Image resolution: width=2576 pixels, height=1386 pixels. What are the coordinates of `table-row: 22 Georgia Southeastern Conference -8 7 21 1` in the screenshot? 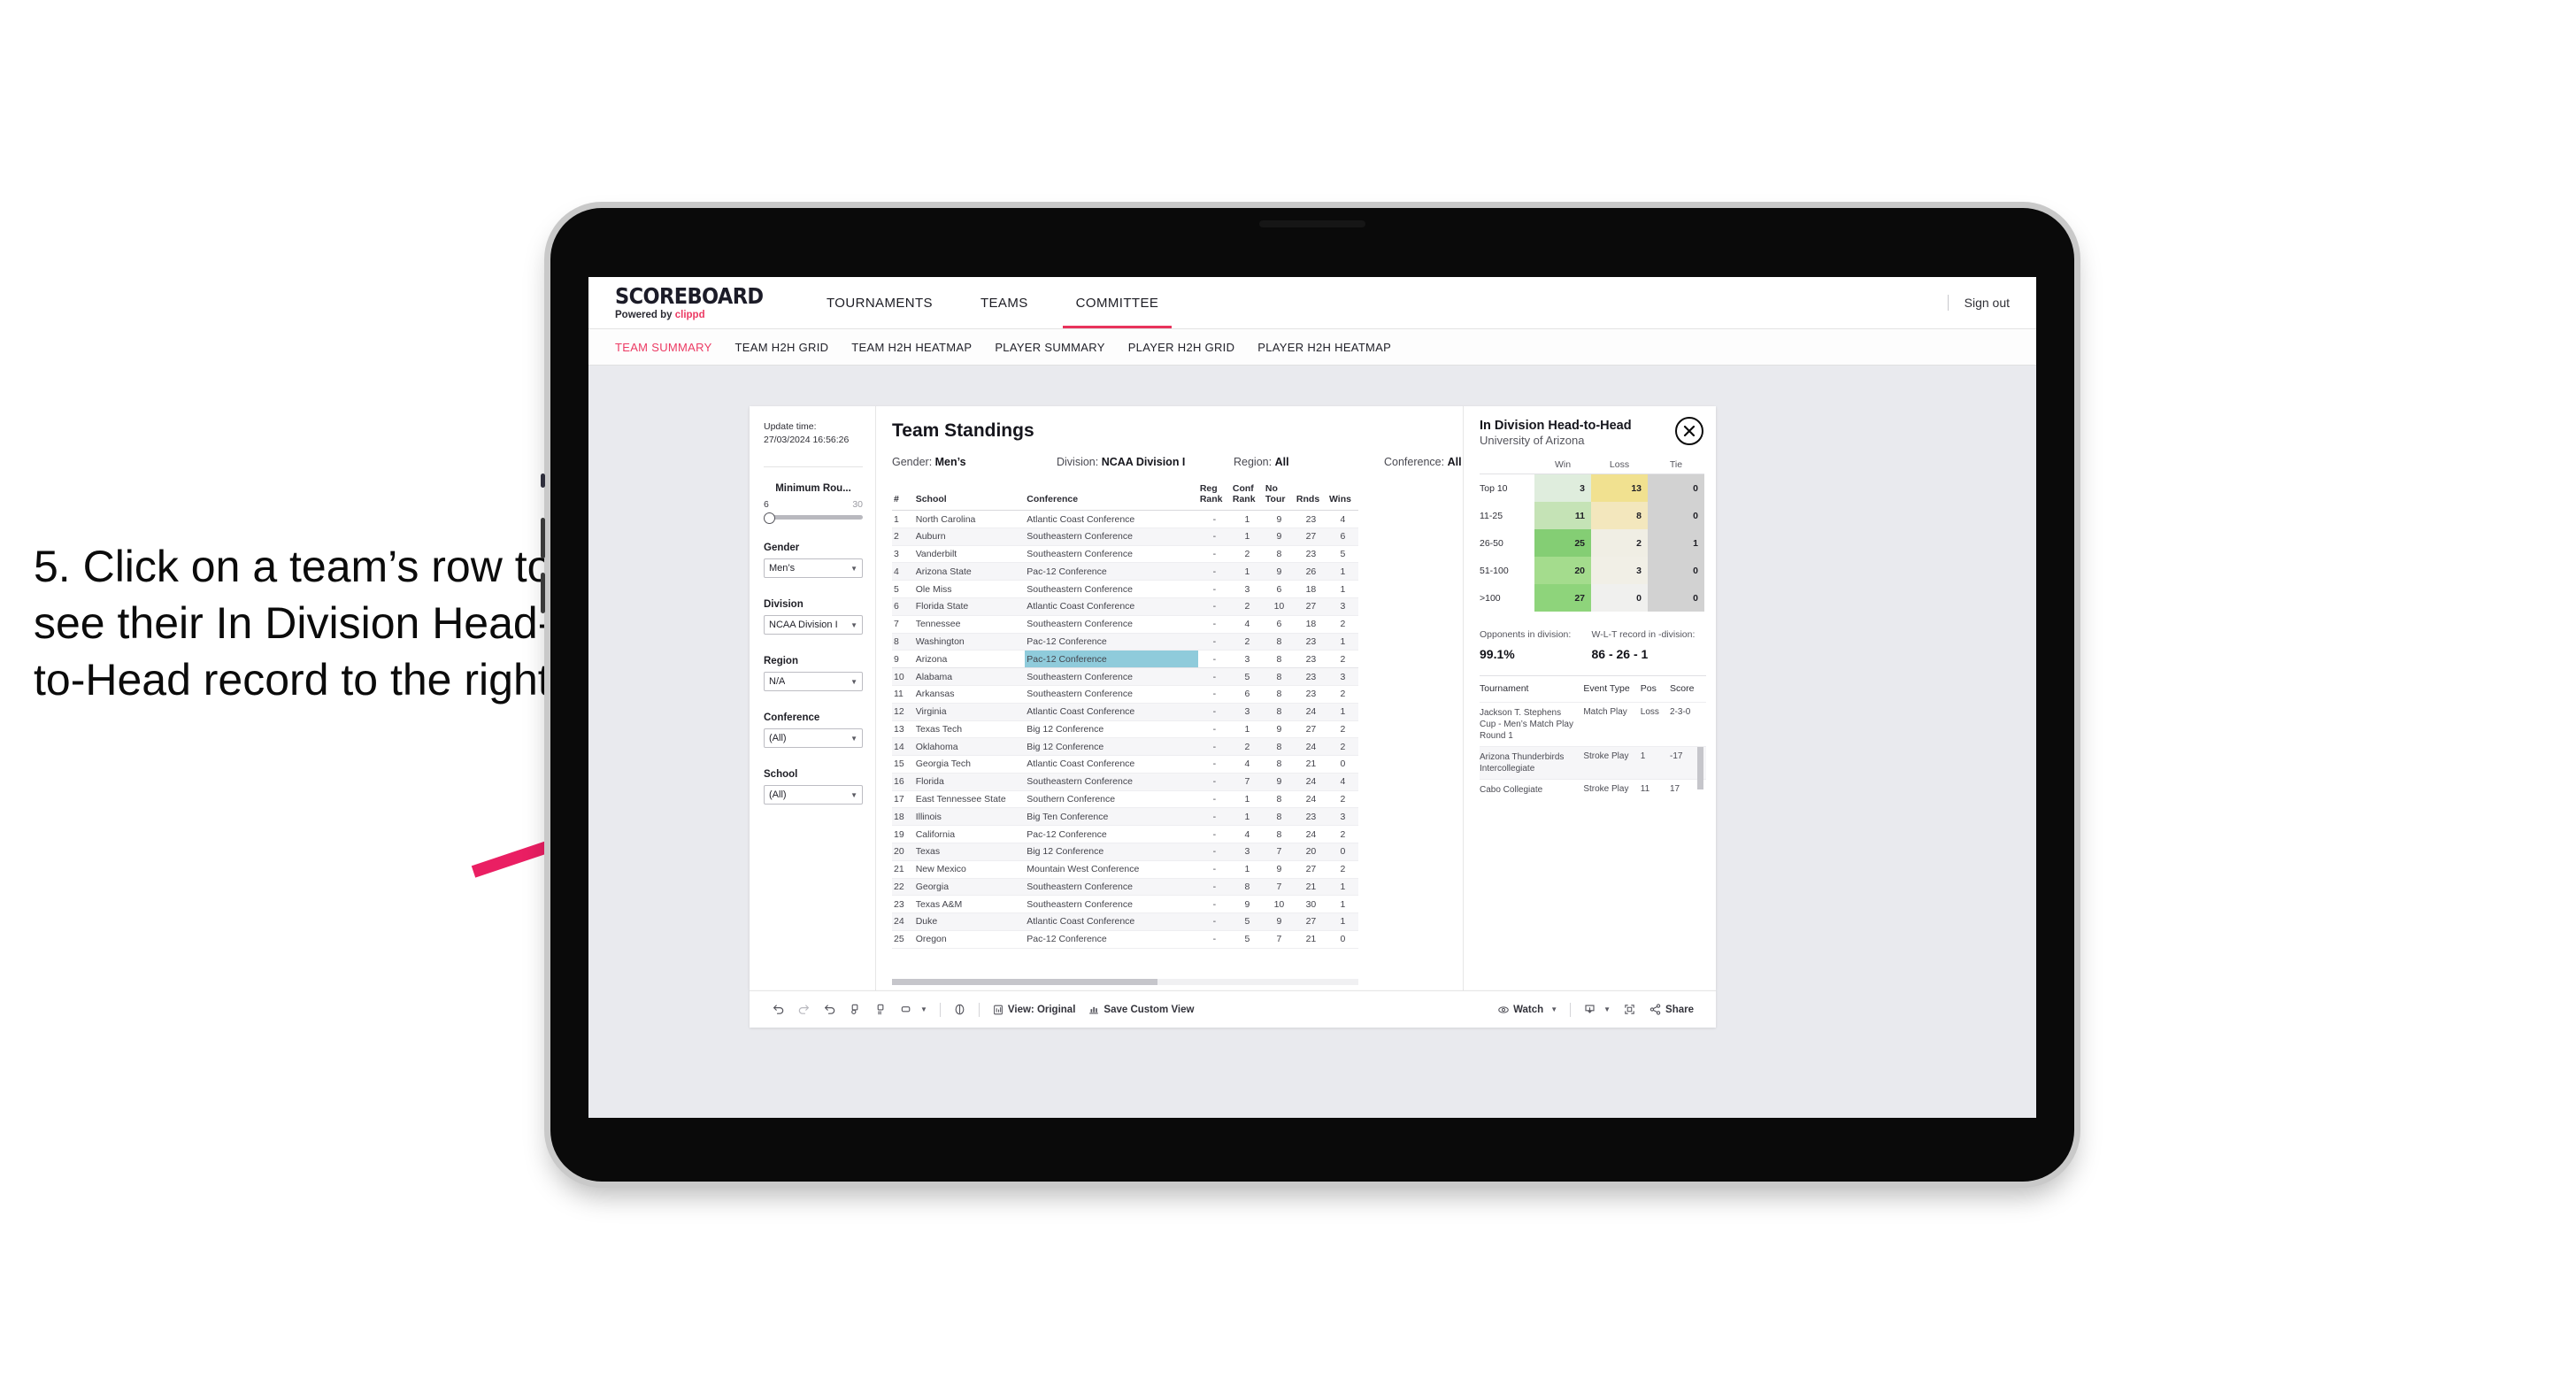 It's located at (1125, 887).